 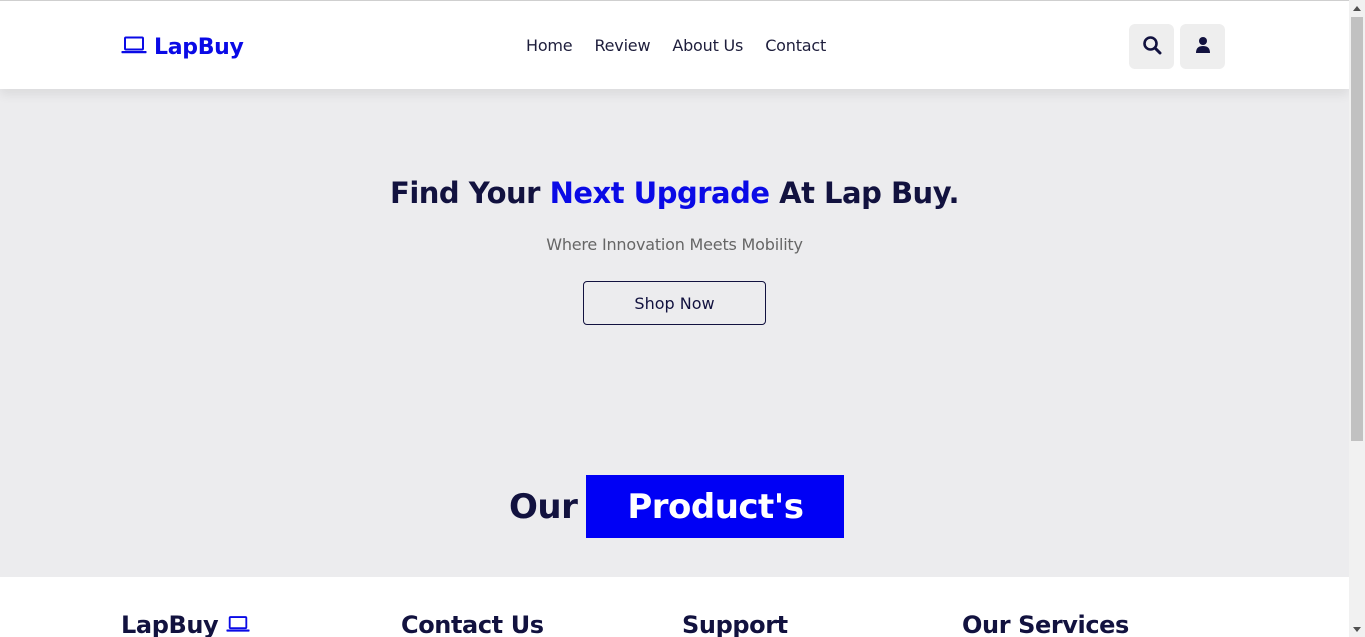 I want to click on brand-name: LapBuy, so click(x=199, y=47).